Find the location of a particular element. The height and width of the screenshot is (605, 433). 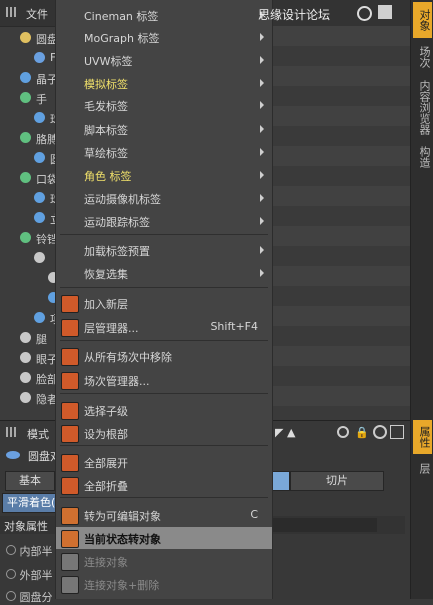

menu-item-label: 毛发标签 is located at coordinates (106, 106).